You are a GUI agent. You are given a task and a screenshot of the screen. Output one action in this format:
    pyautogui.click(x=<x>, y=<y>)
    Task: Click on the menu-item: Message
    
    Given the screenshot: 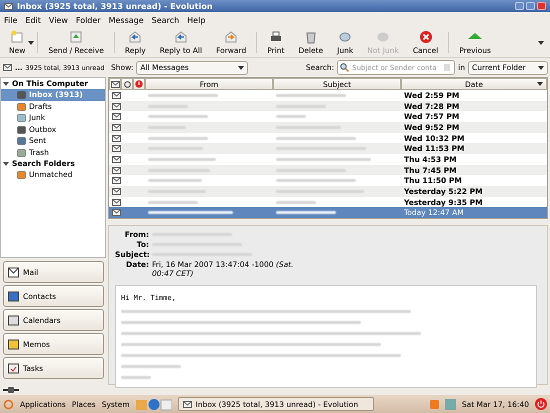 What is the action you would take?
    pyautogui.click(x=126, y=20)
    